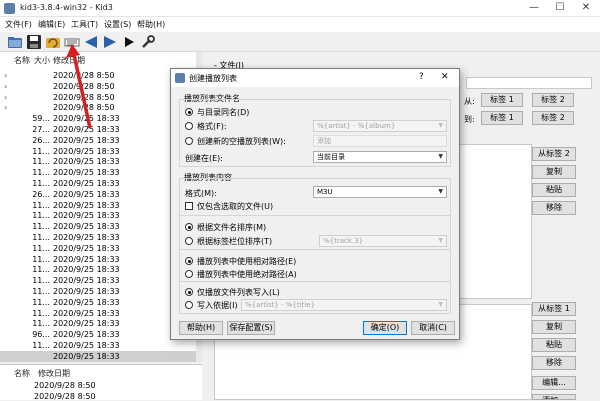 This screenshot has height=401, width=600. Describe the element at coordinates (231, 227) in the screenshot. I see `sort-filename-label: 根据文件名排序(M)` at that location.